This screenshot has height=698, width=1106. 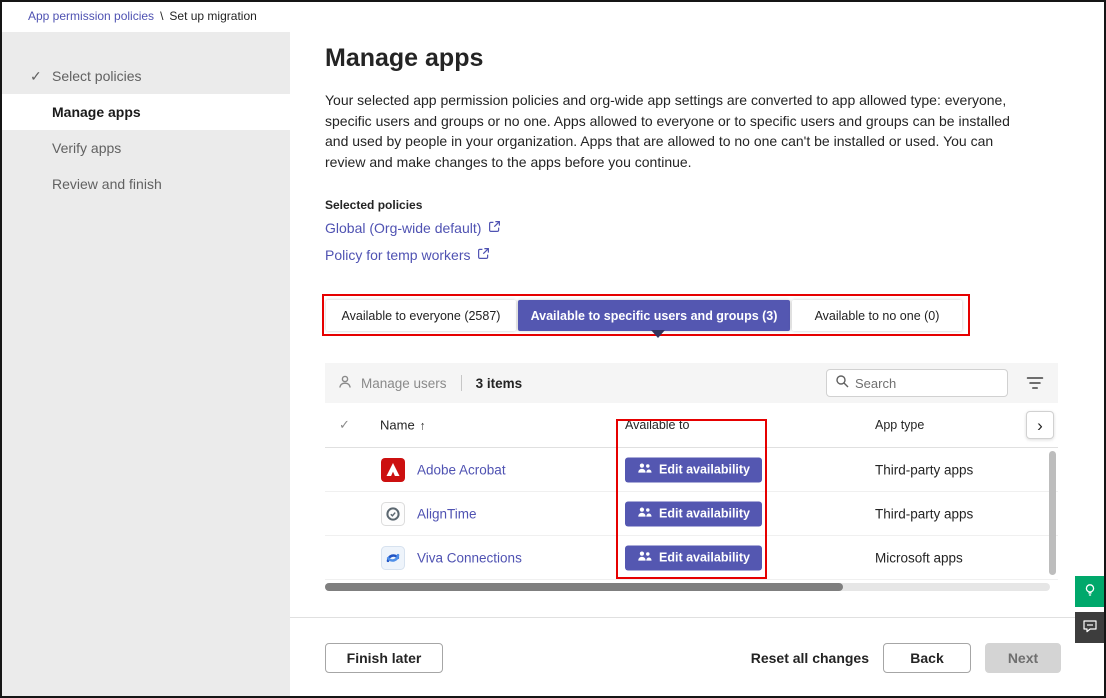 I want to click on footer-actions: Reset all changes Back Next, so click(x=906, y=658).